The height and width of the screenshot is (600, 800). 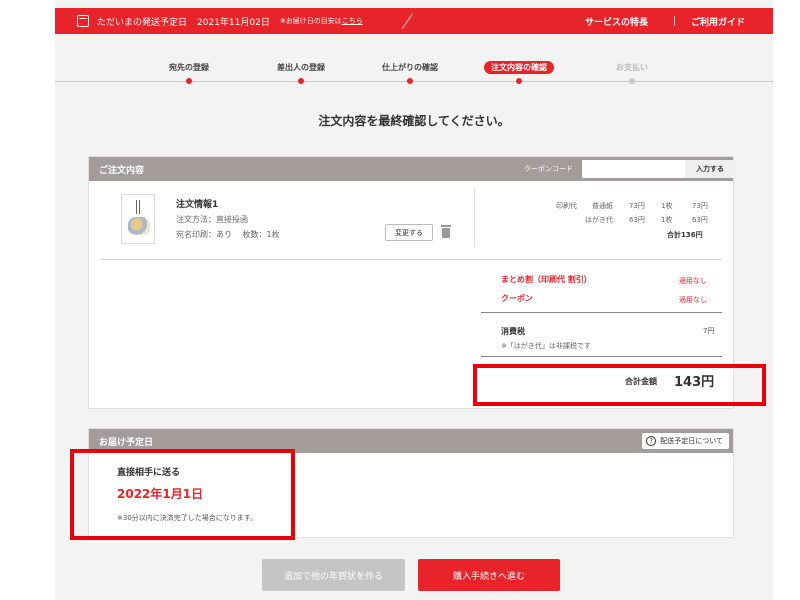 I want to click on nav-features-link: サービスの特長, so click(x=616, y=21).